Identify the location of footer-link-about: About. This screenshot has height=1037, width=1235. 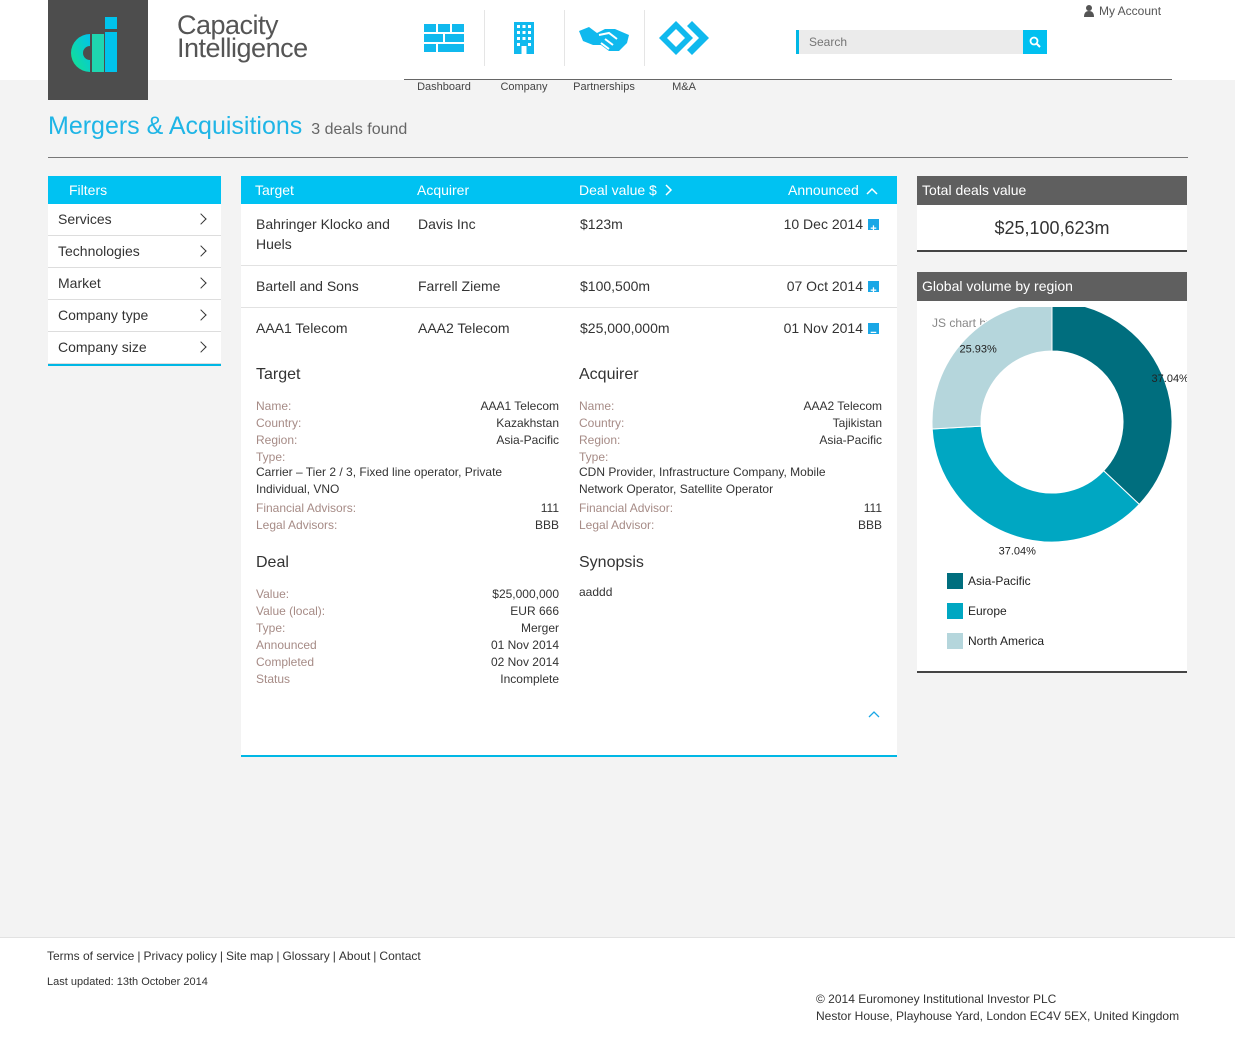
(354, 956).